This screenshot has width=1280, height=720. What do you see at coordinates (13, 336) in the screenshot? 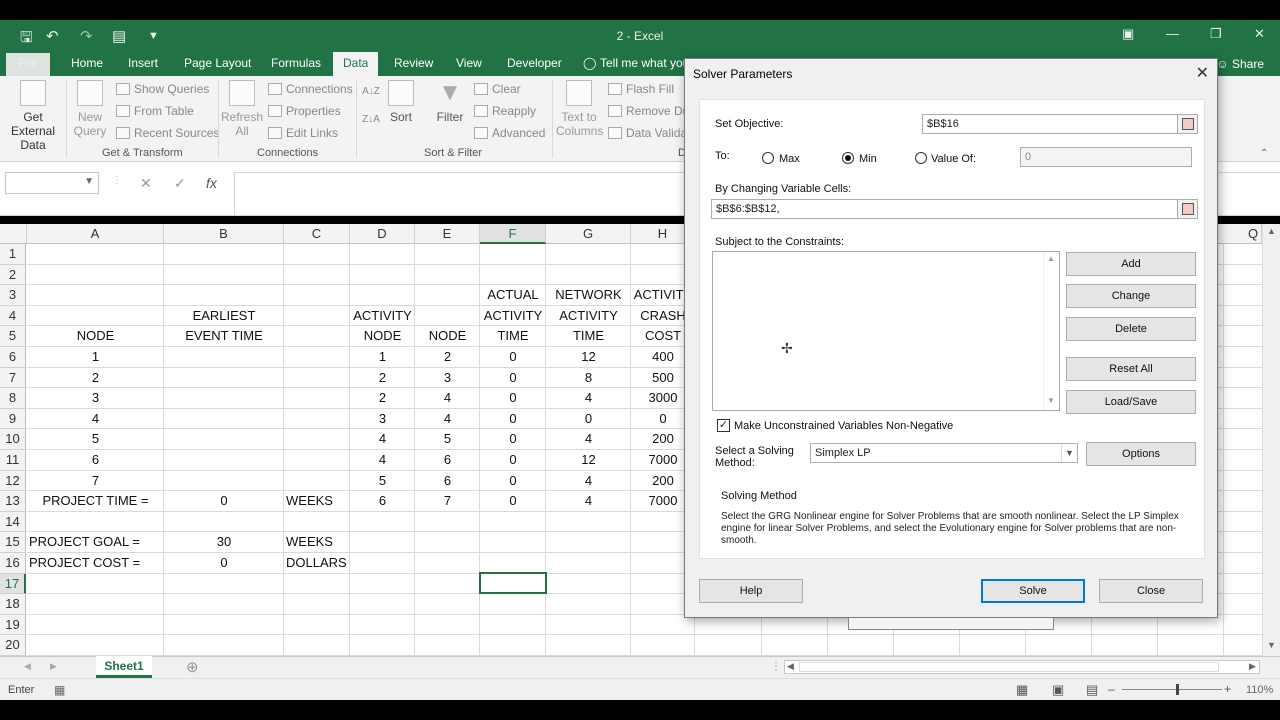
I see `row-header: 5` at bounding box center [13, 336].